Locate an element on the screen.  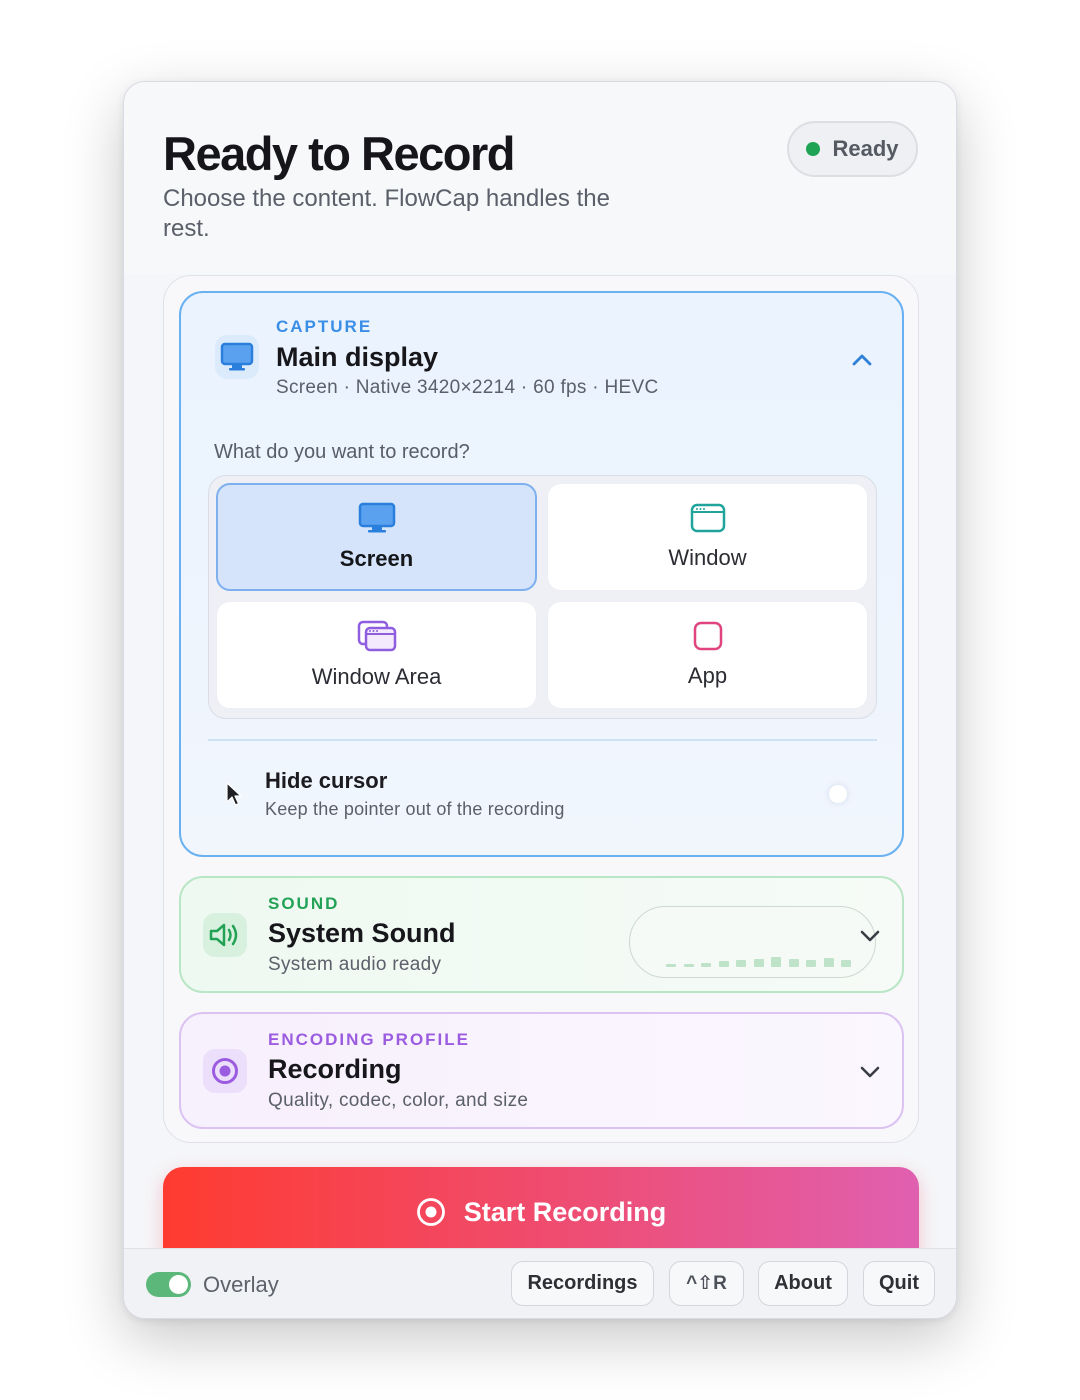
app-icon is located at coordinates (707, 636).